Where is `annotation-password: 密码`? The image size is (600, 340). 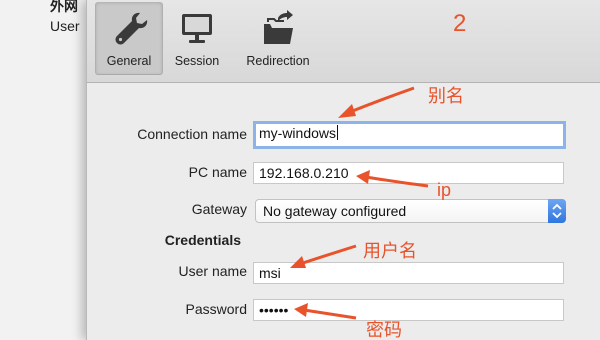 annotation-password: 密码 is located at coordinates (384, 330).